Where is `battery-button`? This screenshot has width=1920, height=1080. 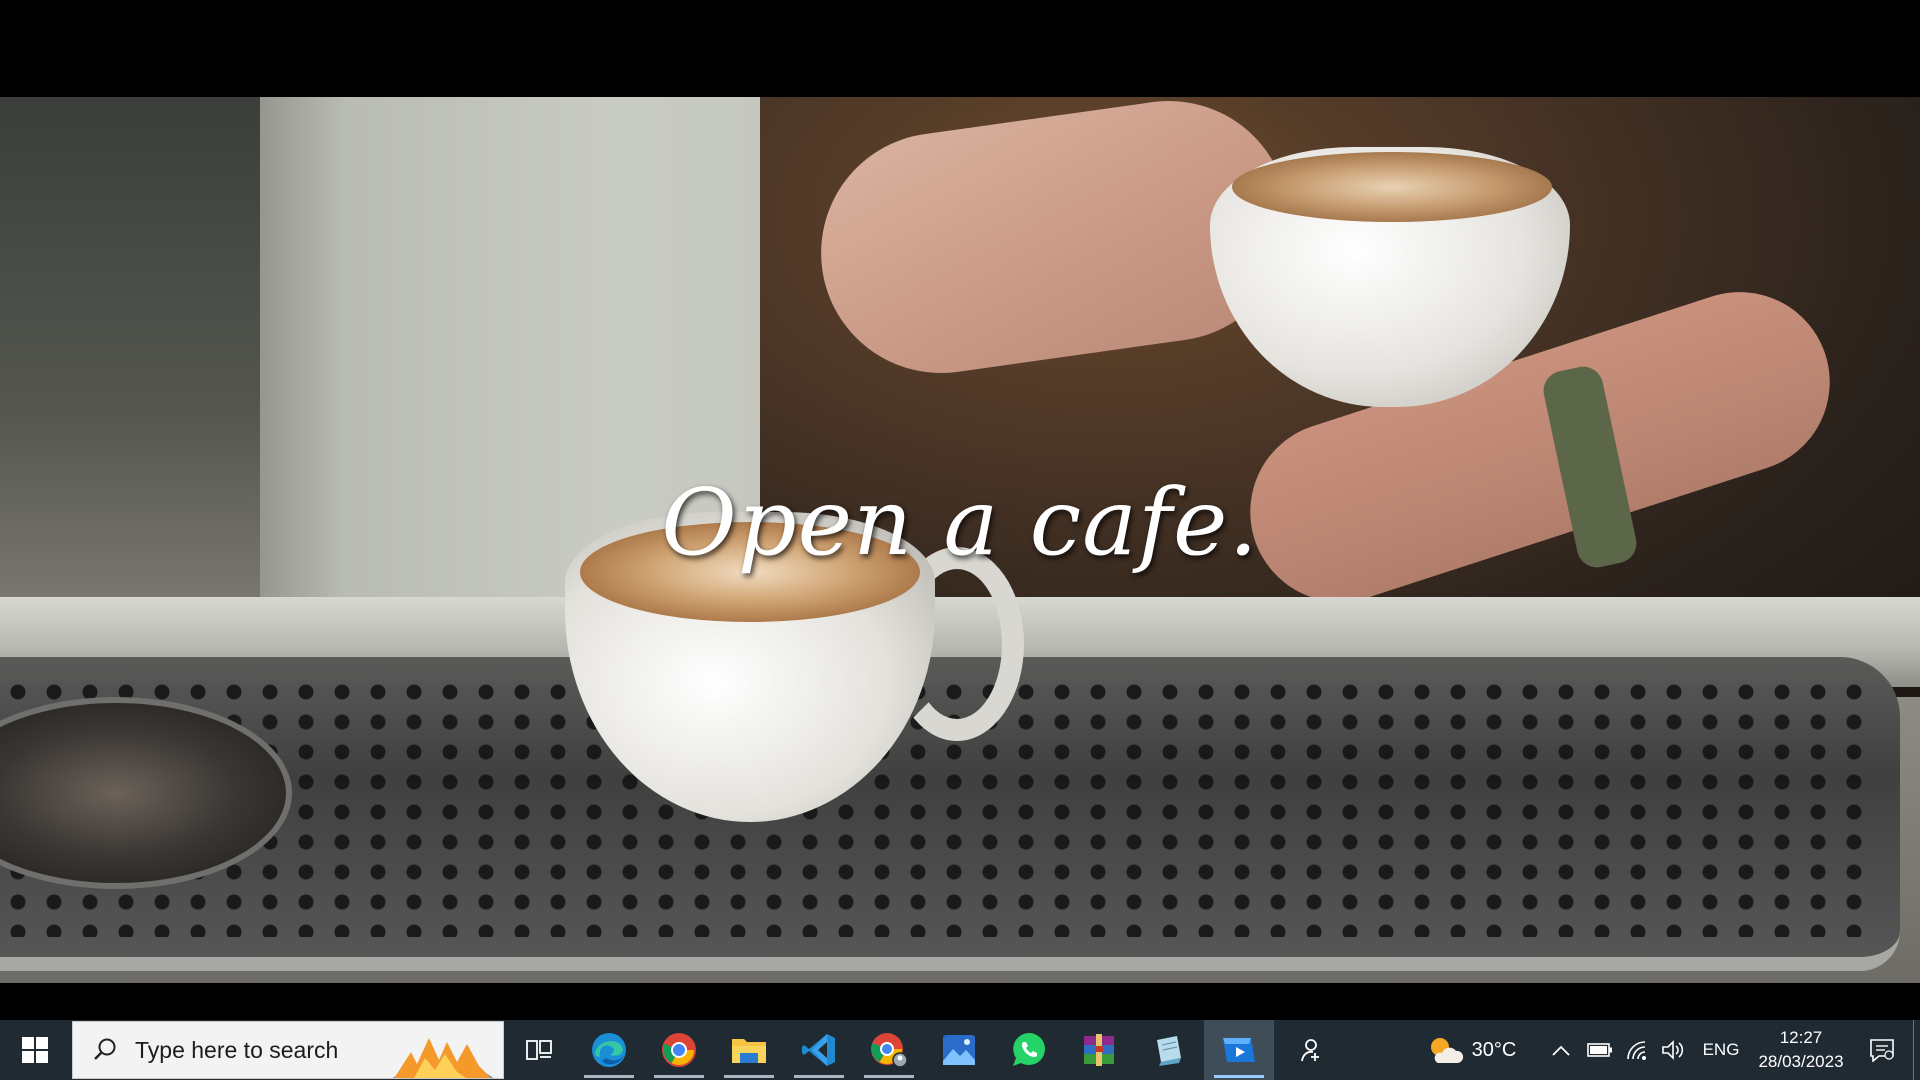 battery-button is located at coordinates (1600, 1050).